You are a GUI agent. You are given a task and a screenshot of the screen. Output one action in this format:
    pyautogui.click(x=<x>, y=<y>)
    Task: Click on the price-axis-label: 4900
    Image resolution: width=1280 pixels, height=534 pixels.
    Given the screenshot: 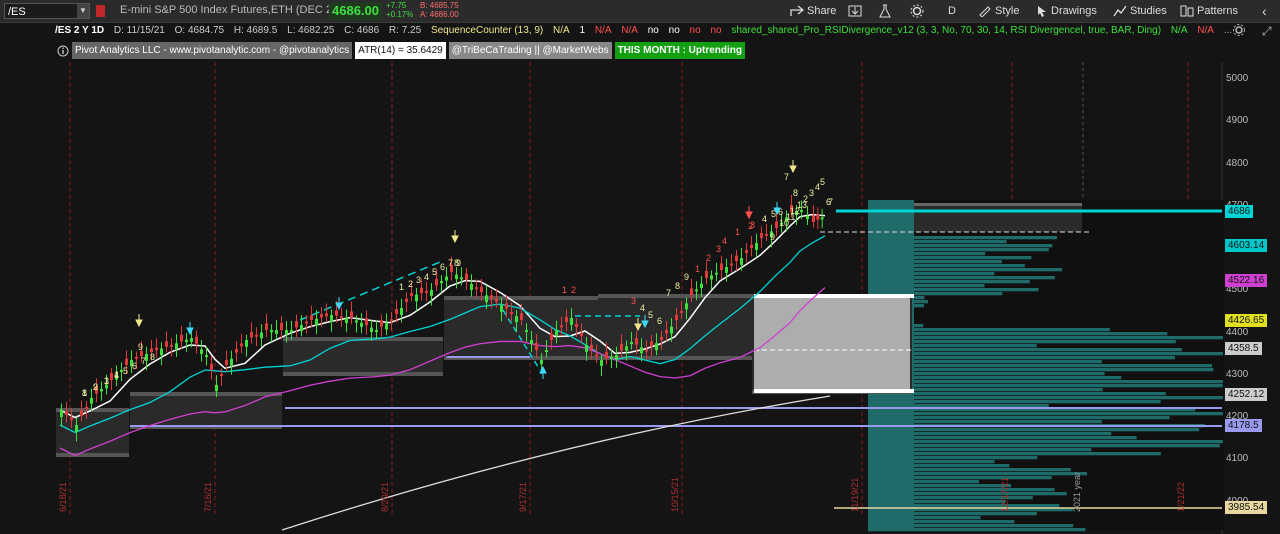 What is the action you would take?
    pyautogui.click(x=1237, y=121)
    